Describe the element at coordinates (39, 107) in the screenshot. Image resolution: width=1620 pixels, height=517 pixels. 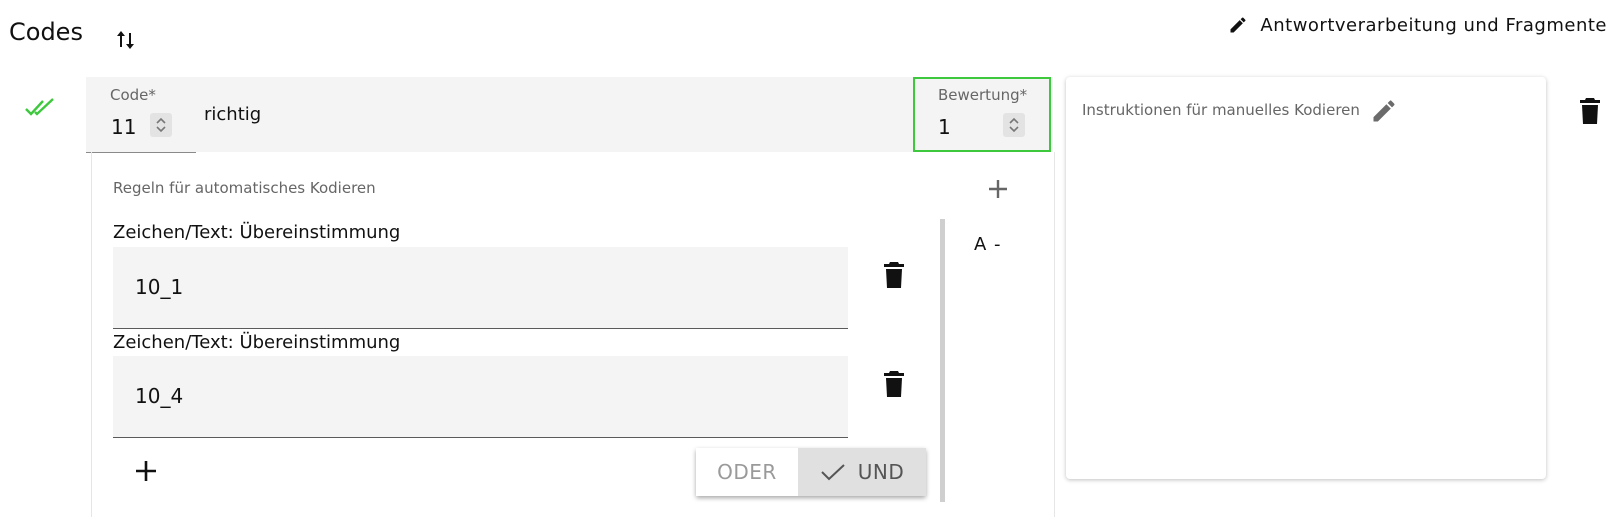
I see `double-check-icon` at that location.